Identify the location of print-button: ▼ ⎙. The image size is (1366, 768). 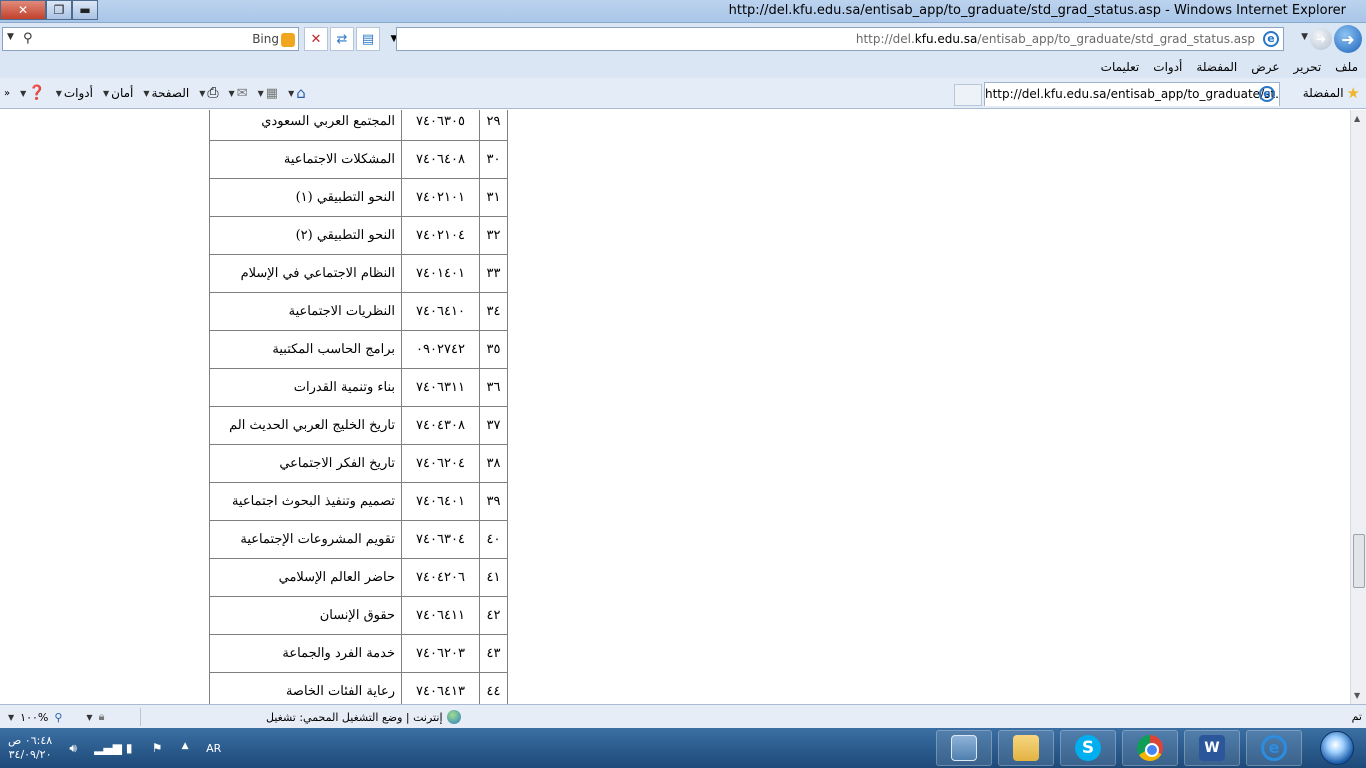
(208, 93).